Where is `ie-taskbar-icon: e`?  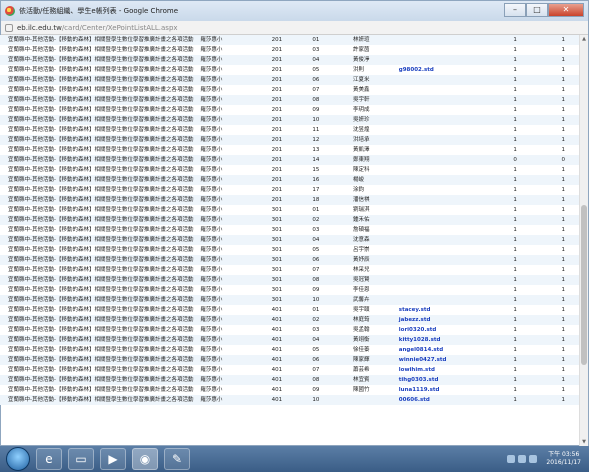
ie-taskbar-icon: e is located at coordinates (49, 459).